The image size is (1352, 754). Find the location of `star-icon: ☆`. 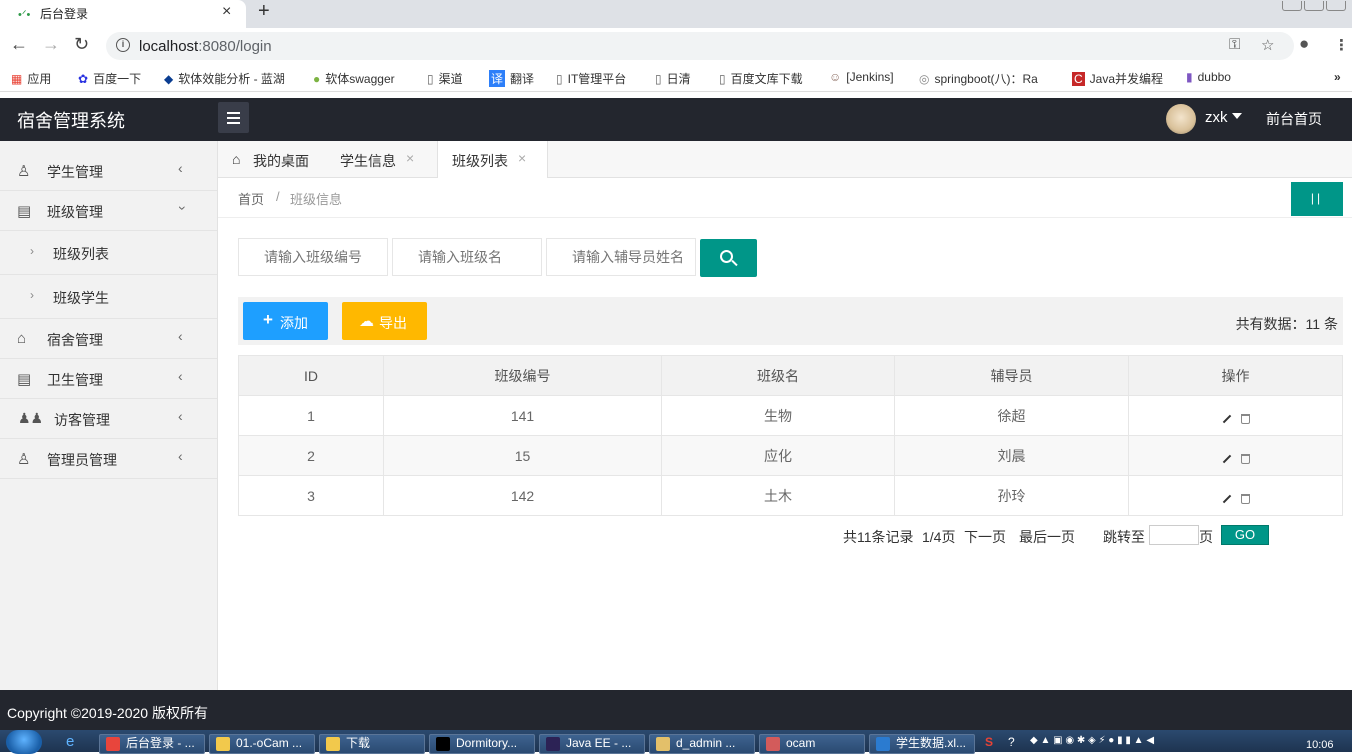

star-icon: ☆ is located at coordinates (1267, 45).